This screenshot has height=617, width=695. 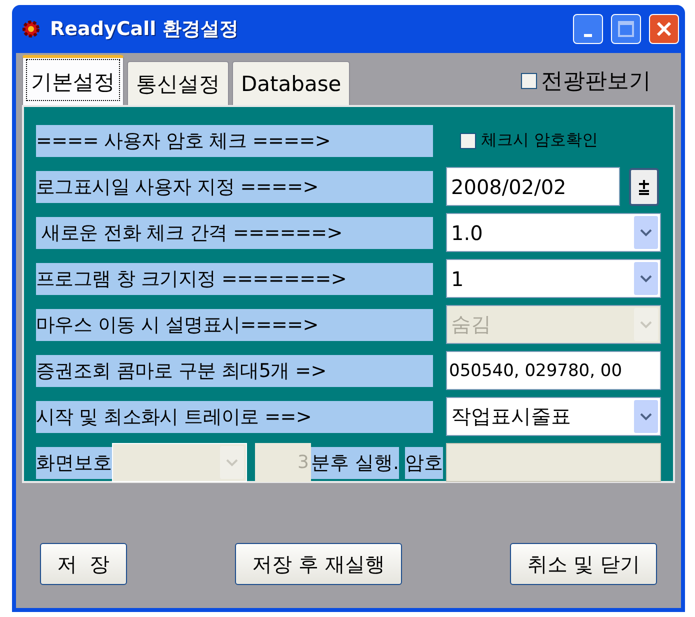 What do you see at coordinates (553, 278) in the screenshot?
I see `dropdown: 1` at bounding box center [553, 278].